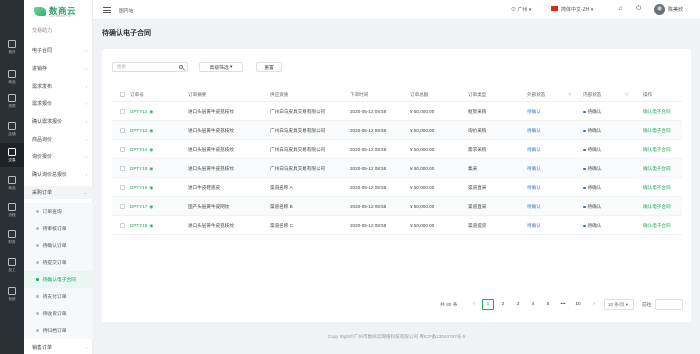  I want to click on order-id-link: DPTY17 ◉, so click(141, 207).